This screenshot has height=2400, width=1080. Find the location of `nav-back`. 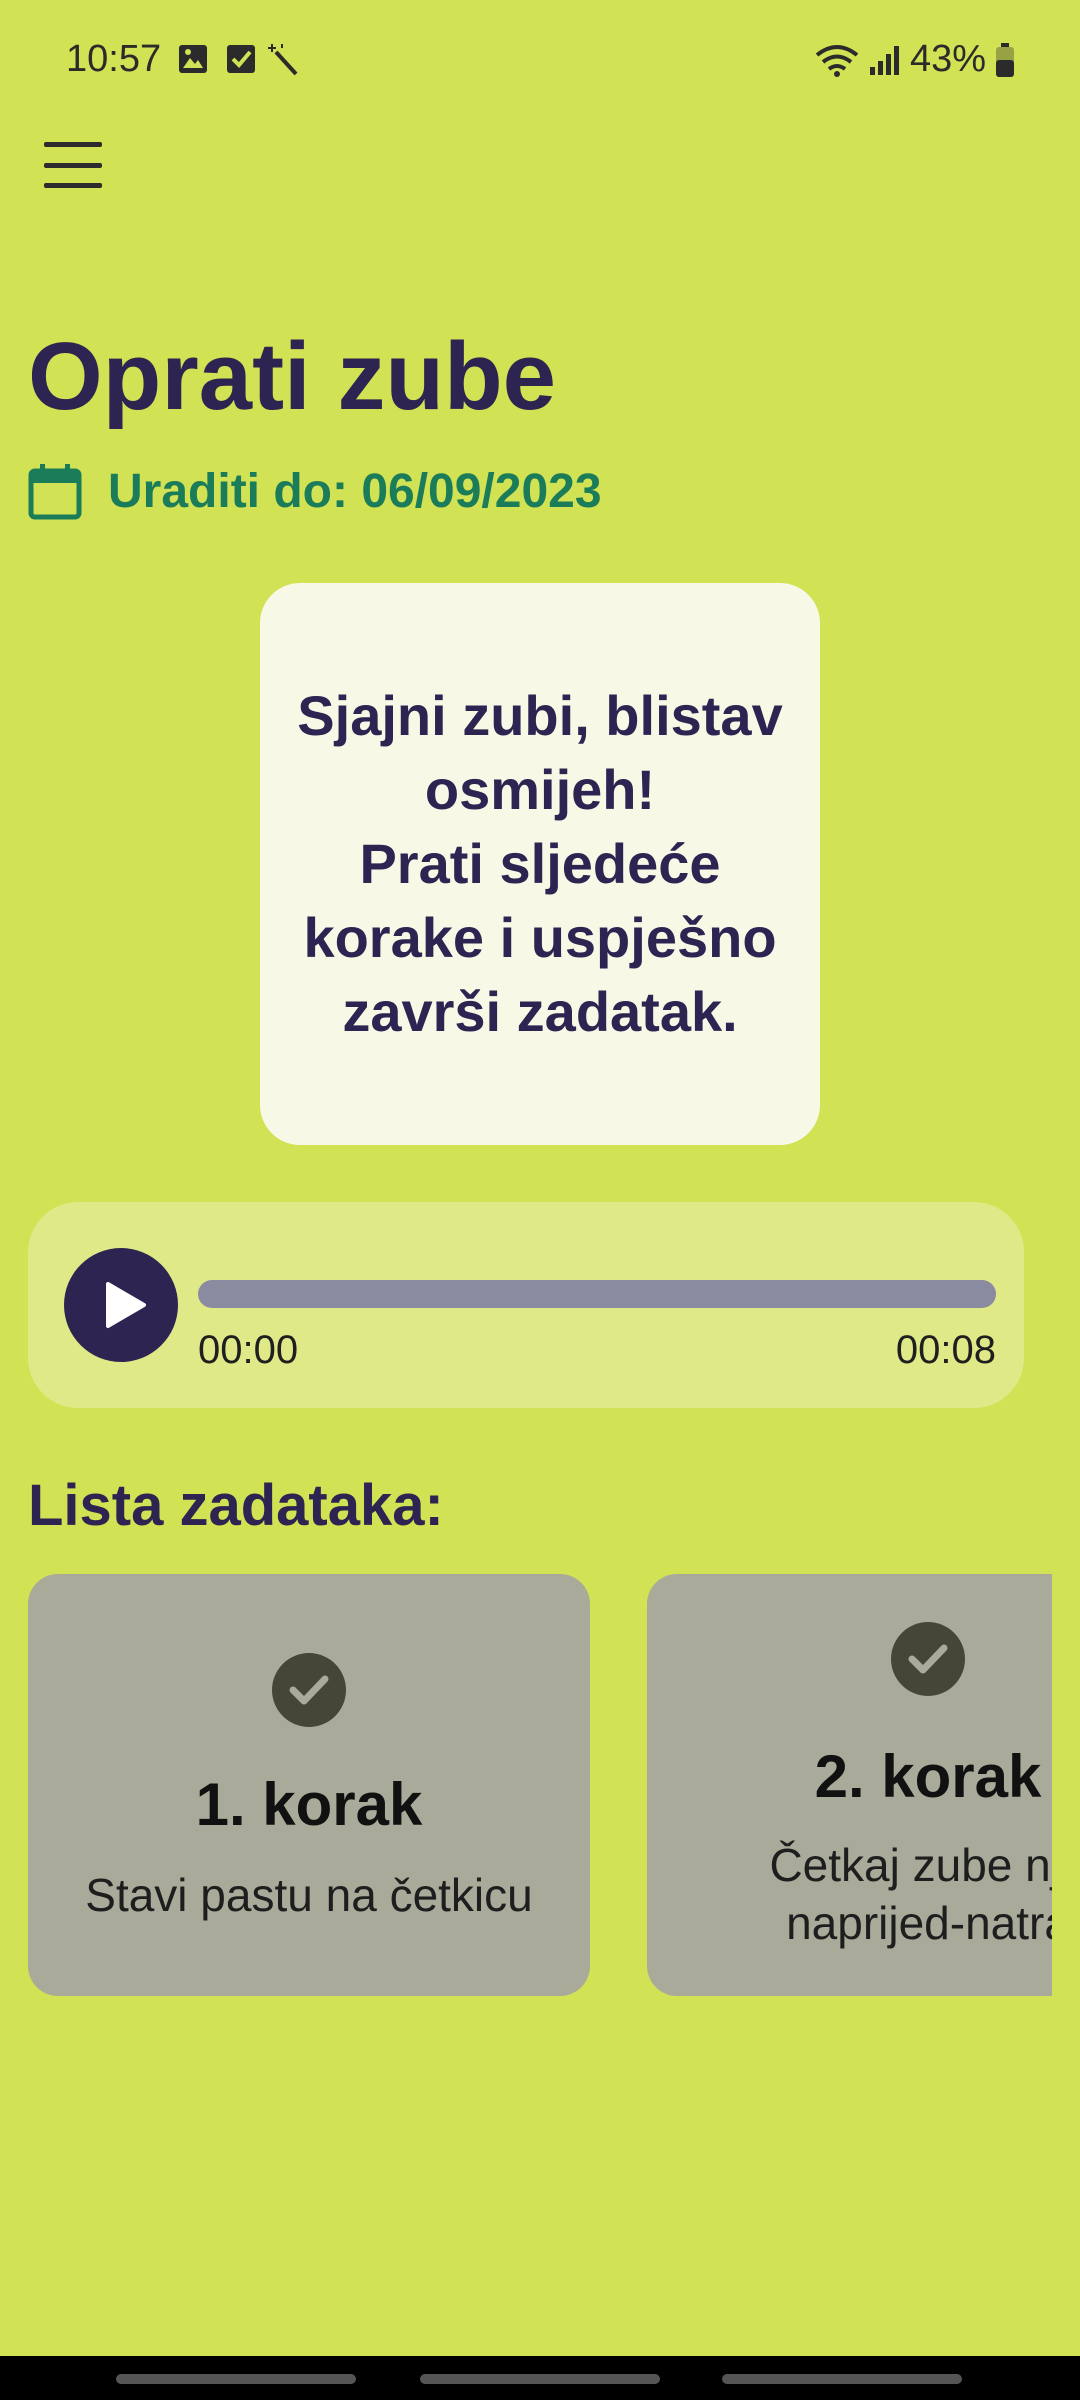

nav-back is located at coordinates (842, 2379).